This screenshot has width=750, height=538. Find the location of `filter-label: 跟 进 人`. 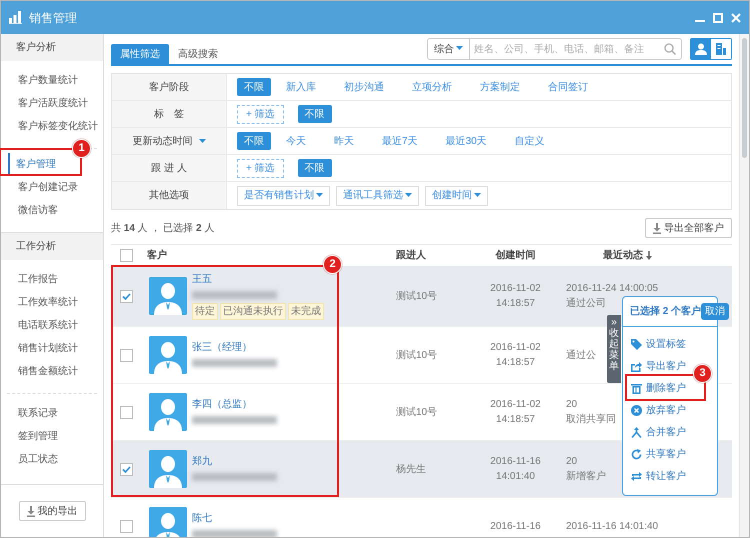

filter-label: 跟 进 人 is located at coordinates (169, 168).